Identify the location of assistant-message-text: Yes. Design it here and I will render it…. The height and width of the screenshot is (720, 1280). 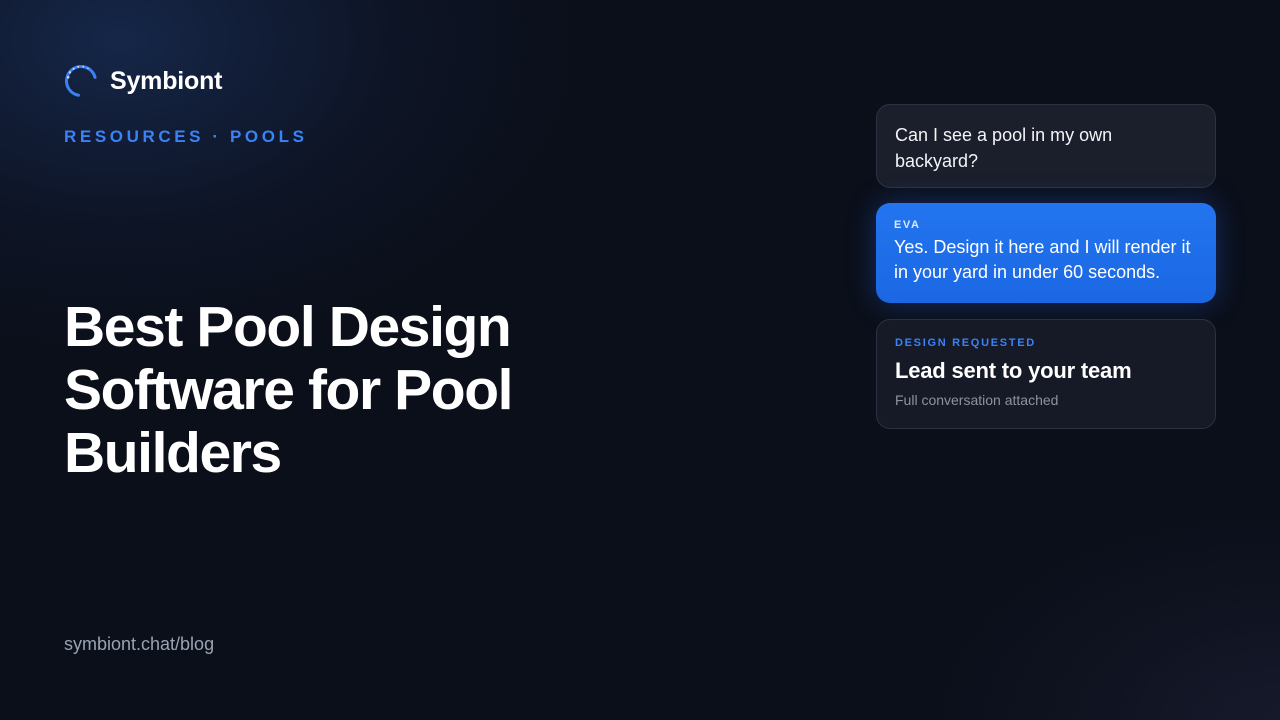
(1042, 259).